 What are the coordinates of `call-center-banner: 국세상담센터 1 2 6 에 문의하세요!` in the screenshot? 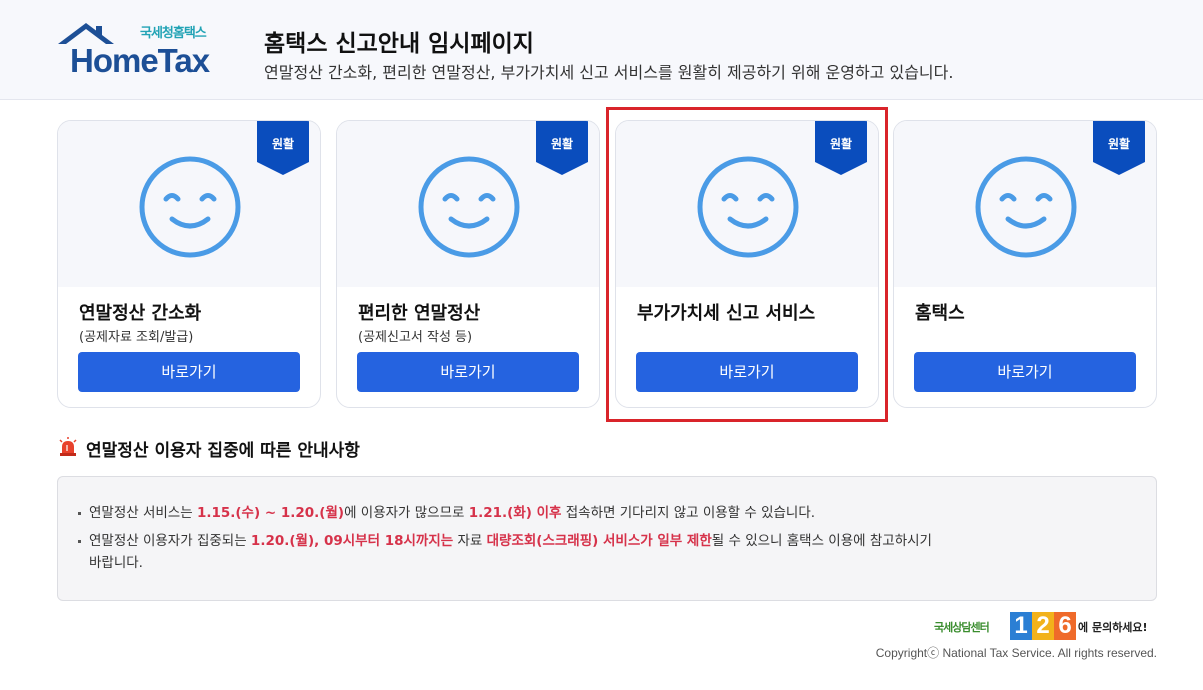 It's located at (1046, 626).